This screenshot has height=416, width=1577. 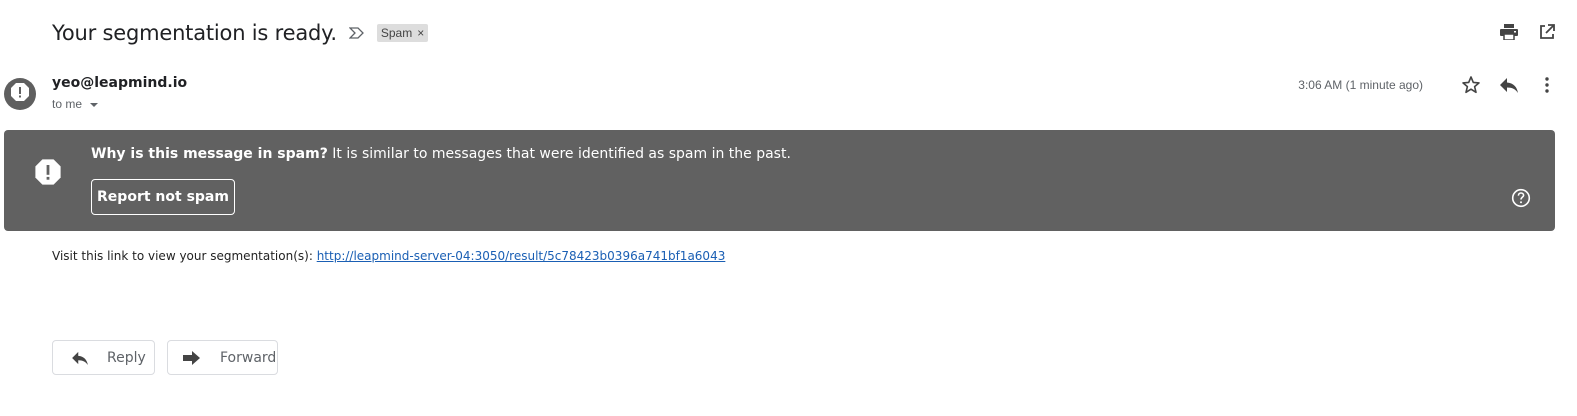 I want to click on message-timestamp: 3:06 AM (1 minute ago), so click(x=1360, y=85).